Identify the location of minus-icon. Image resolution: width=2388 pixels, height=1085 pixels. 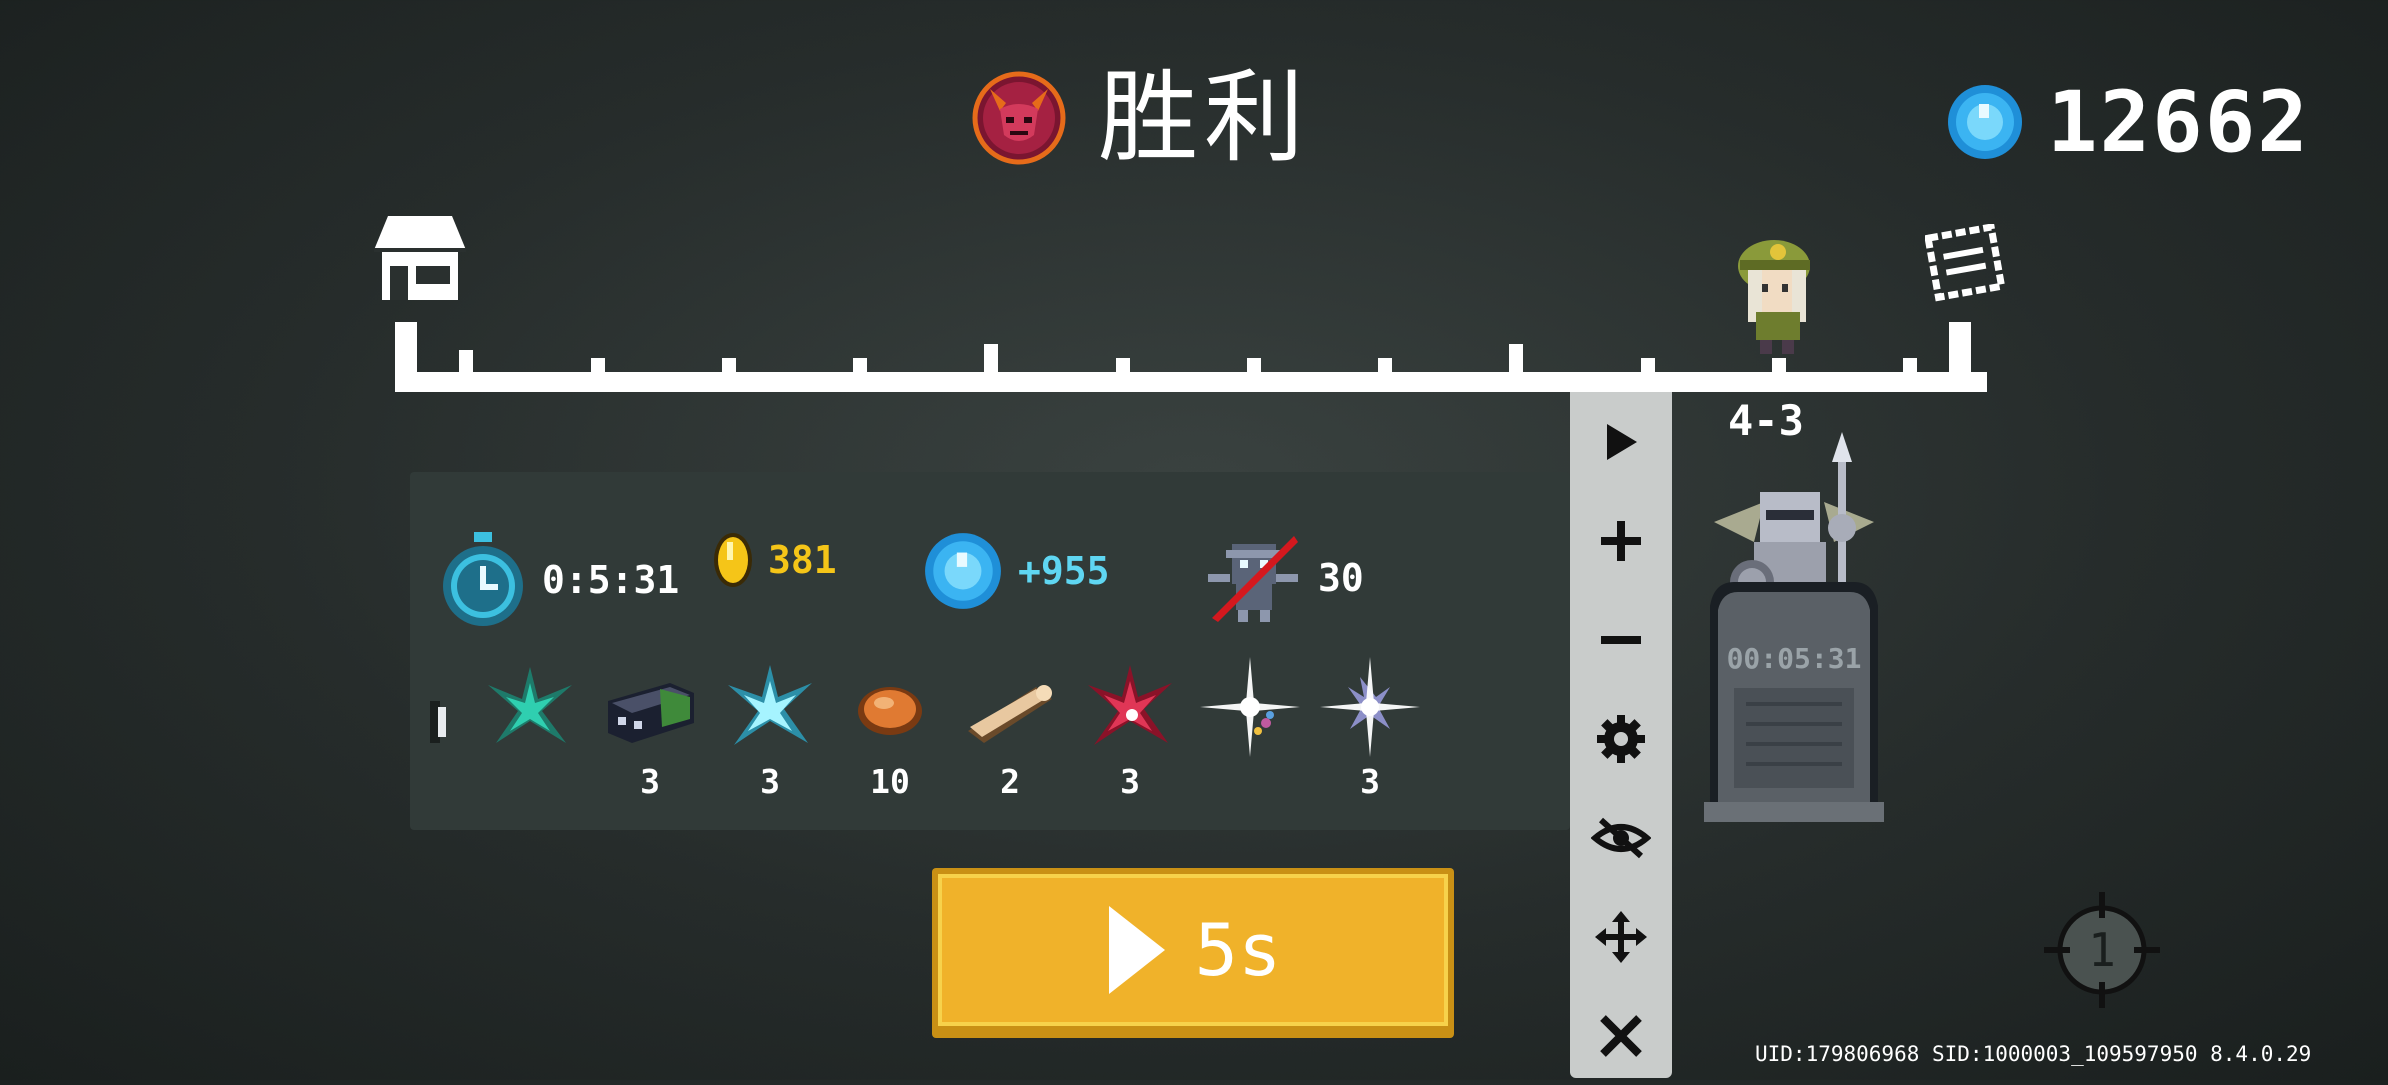
(1621, 639).